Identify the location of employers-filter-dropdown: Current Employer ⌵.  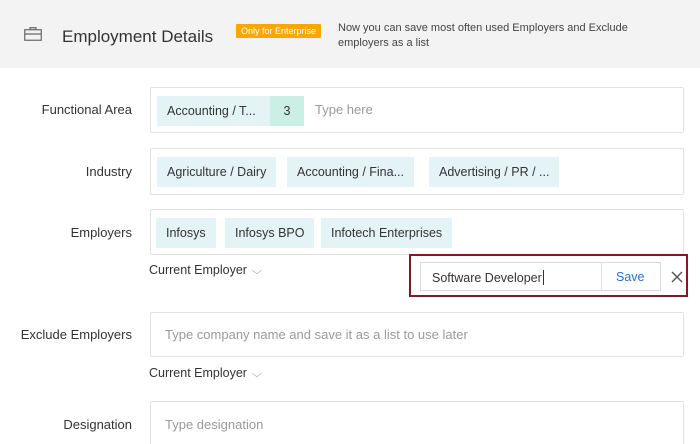
(206, 270).